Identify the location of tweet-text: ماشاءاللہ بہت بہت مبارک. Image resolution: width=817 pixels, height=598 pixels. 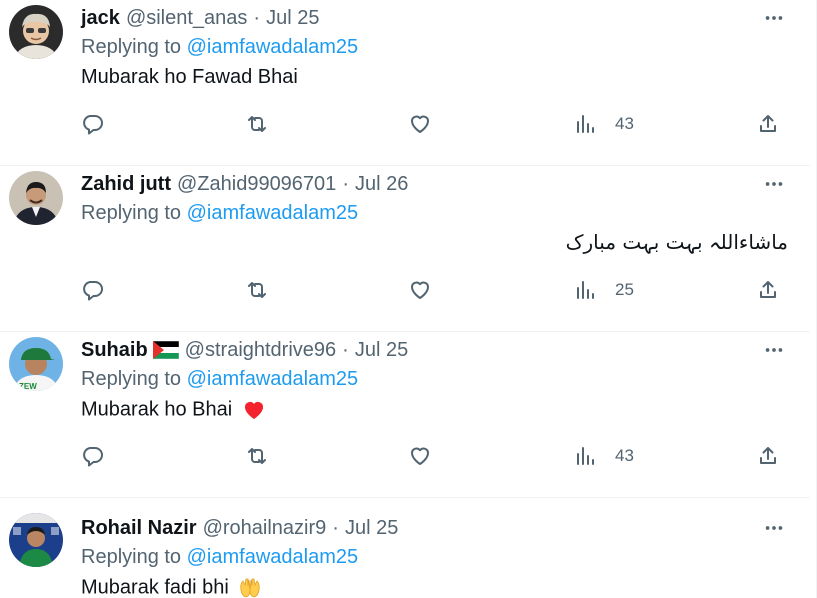
(676, 242).